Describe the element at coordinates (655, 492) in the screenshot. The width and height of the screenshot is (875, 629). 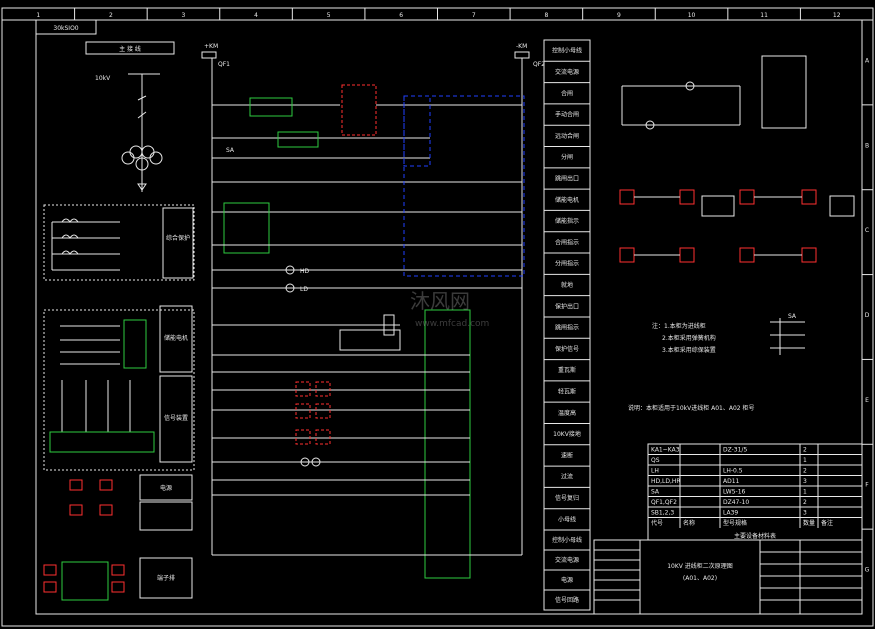
I see `table-cell: SA` at that location.